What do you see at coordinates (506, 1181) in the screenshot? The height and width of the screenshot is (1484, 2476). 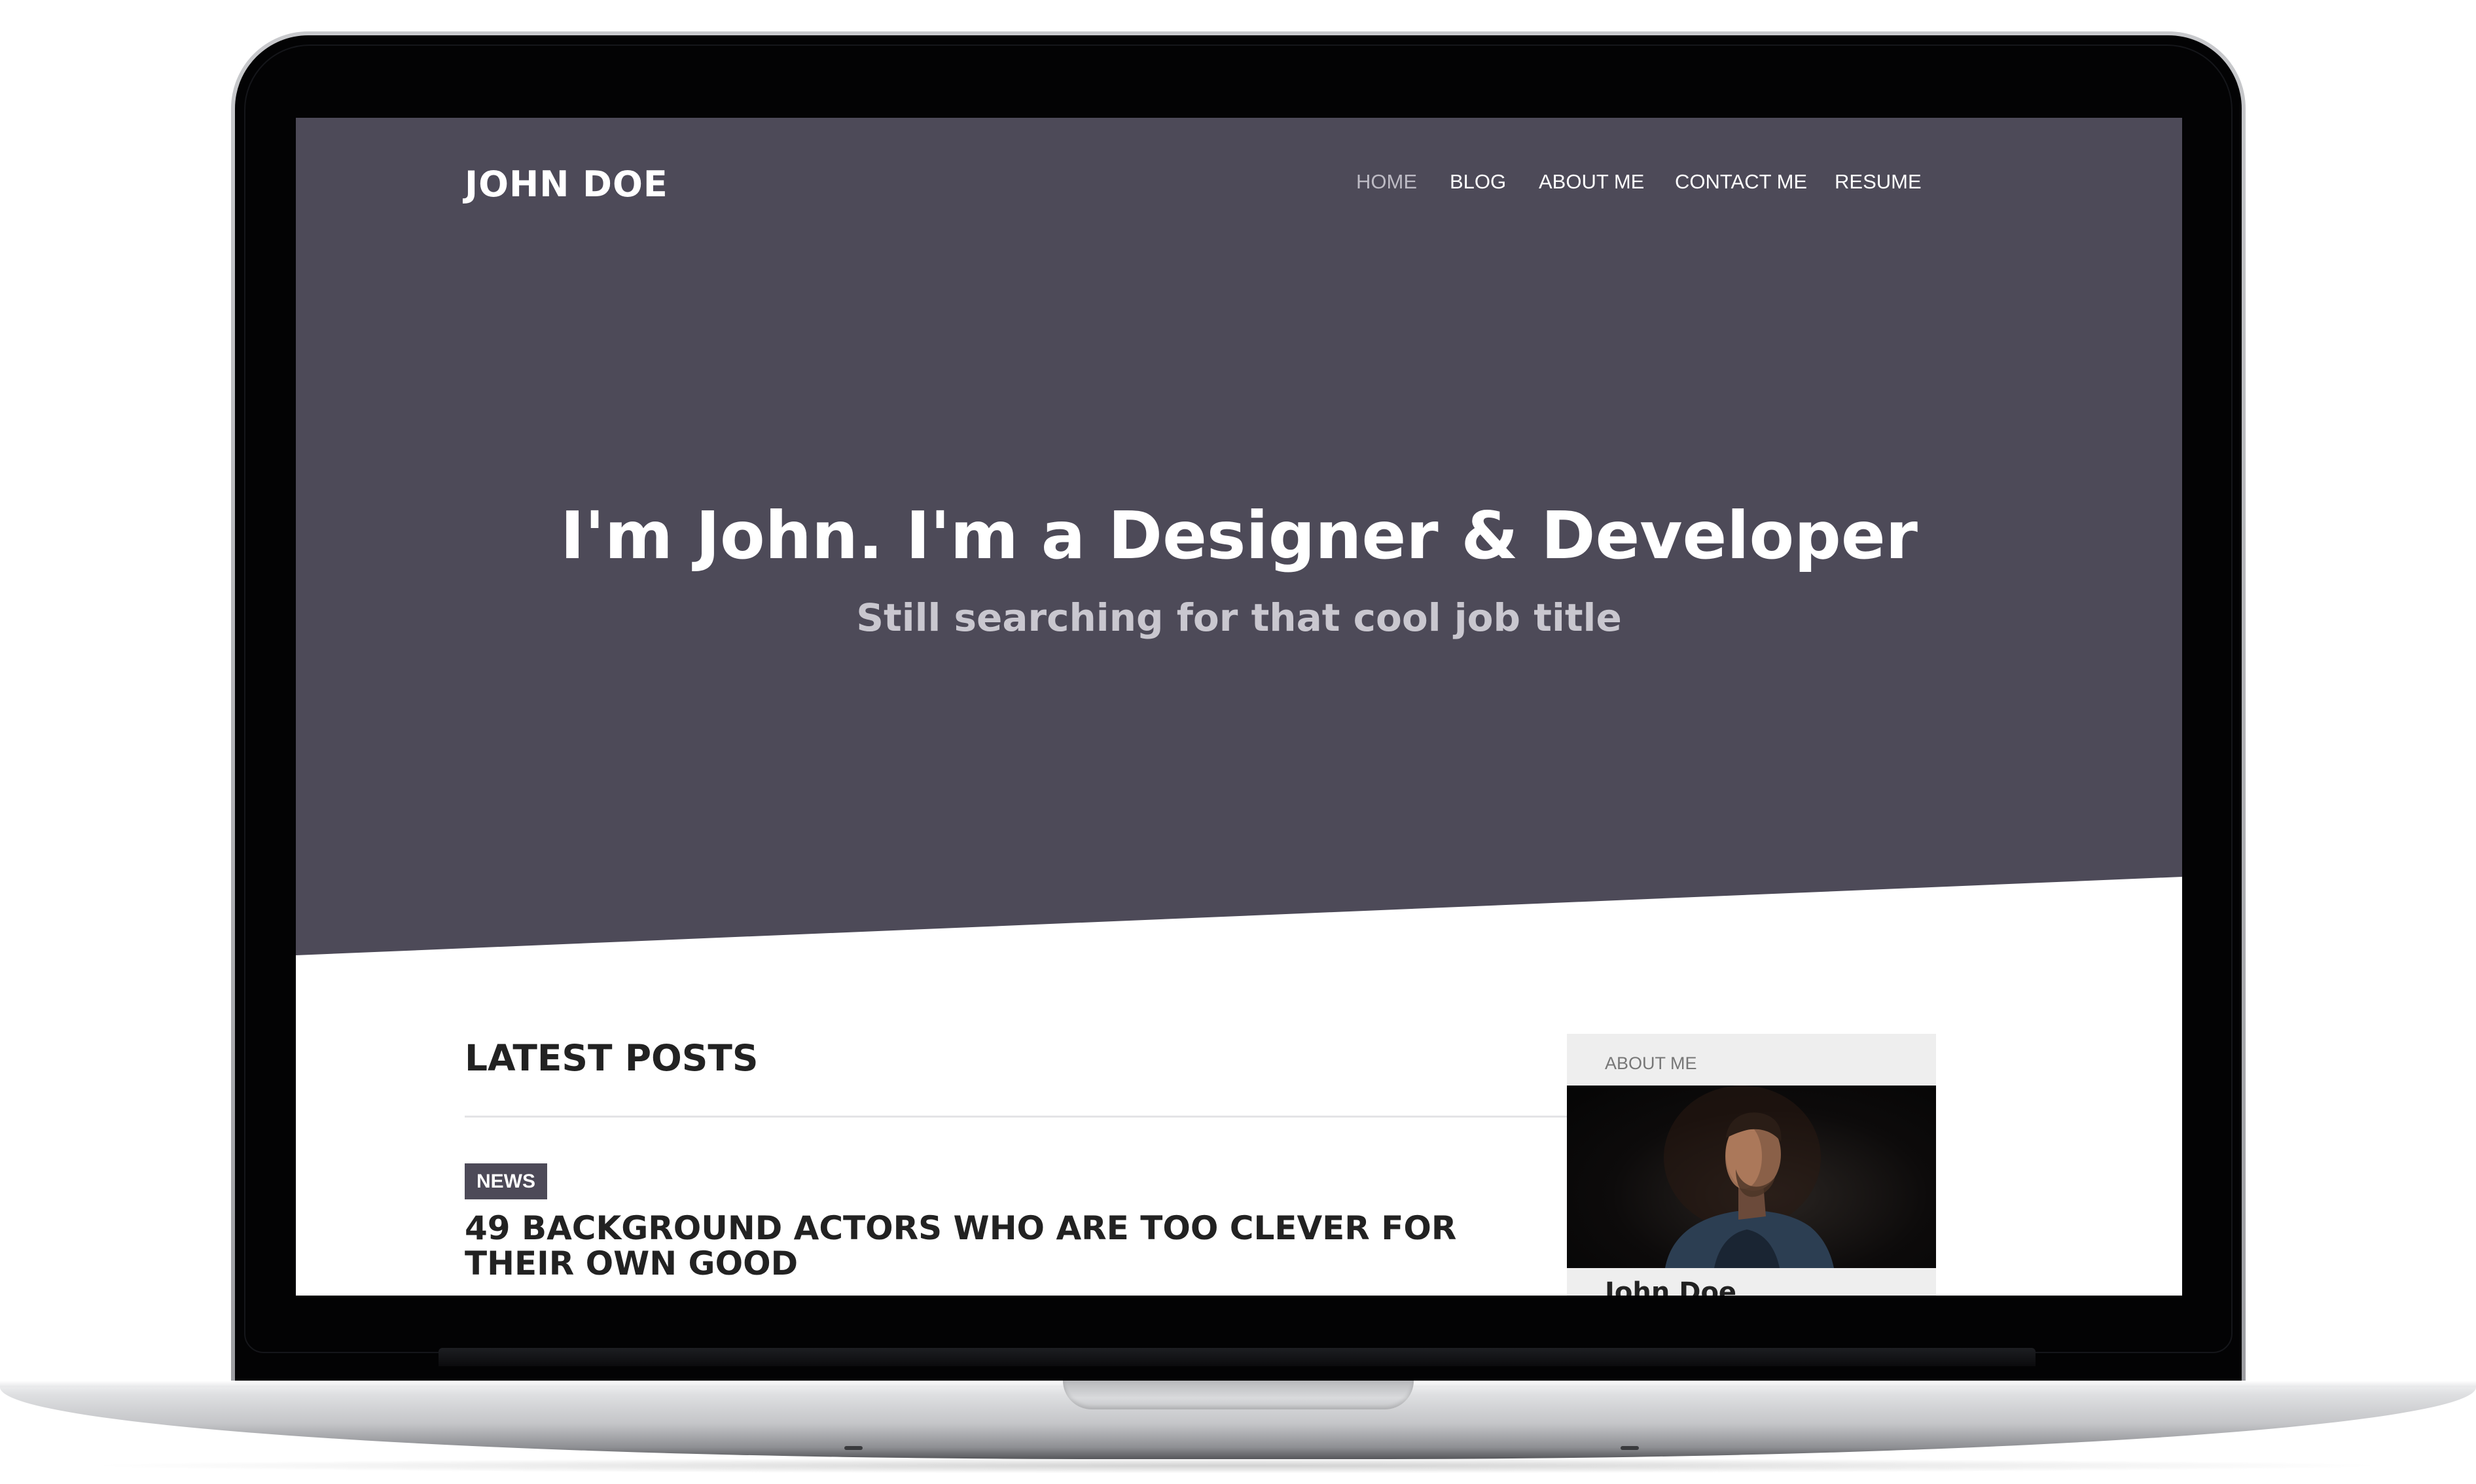 I see `post-tag-badge: NEWS` at bounding box center [506, 1181].